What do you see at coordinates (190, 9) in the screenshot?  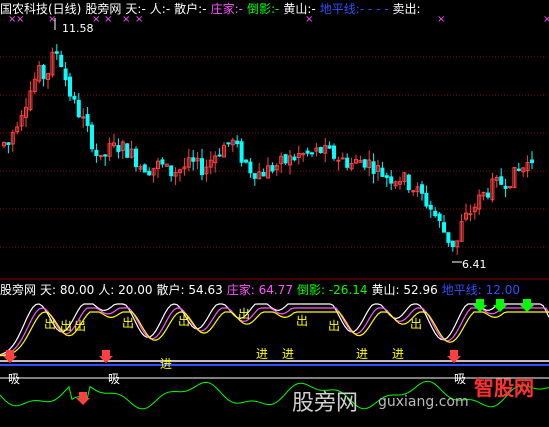 I see `sanhu-label: 散户:-` at bounding box center [190, 9].